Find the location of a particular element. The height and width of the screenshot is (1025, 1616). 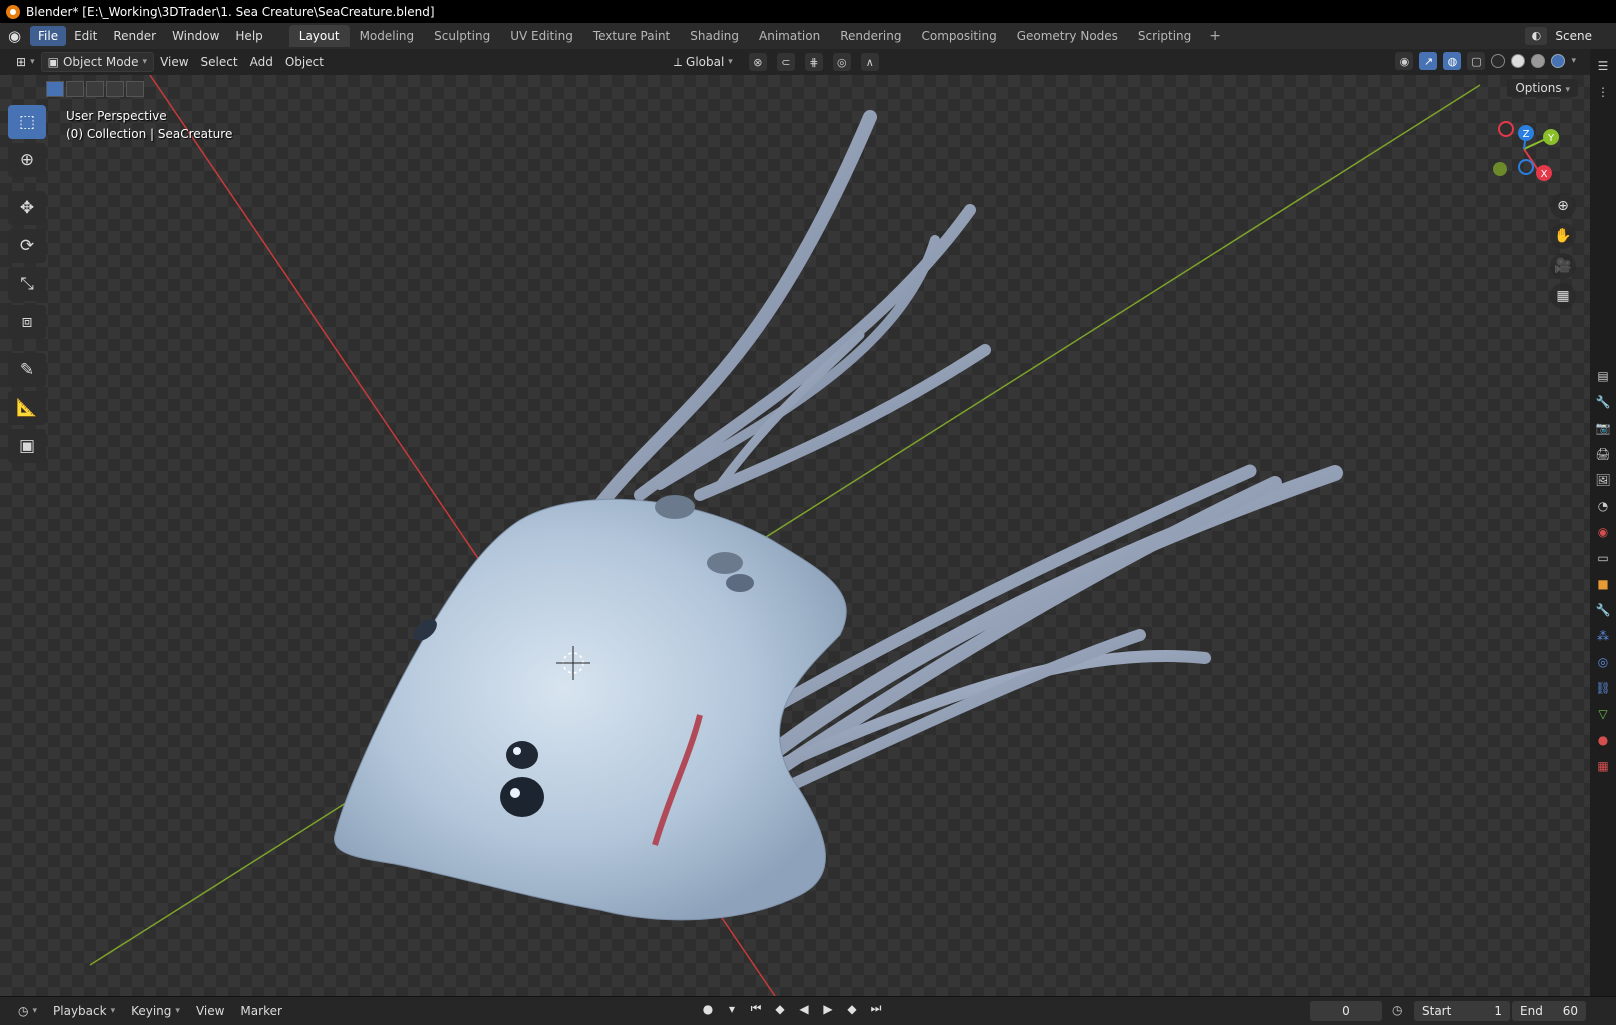

snap-icon: ⊂ is located at coordinates (785, 62).